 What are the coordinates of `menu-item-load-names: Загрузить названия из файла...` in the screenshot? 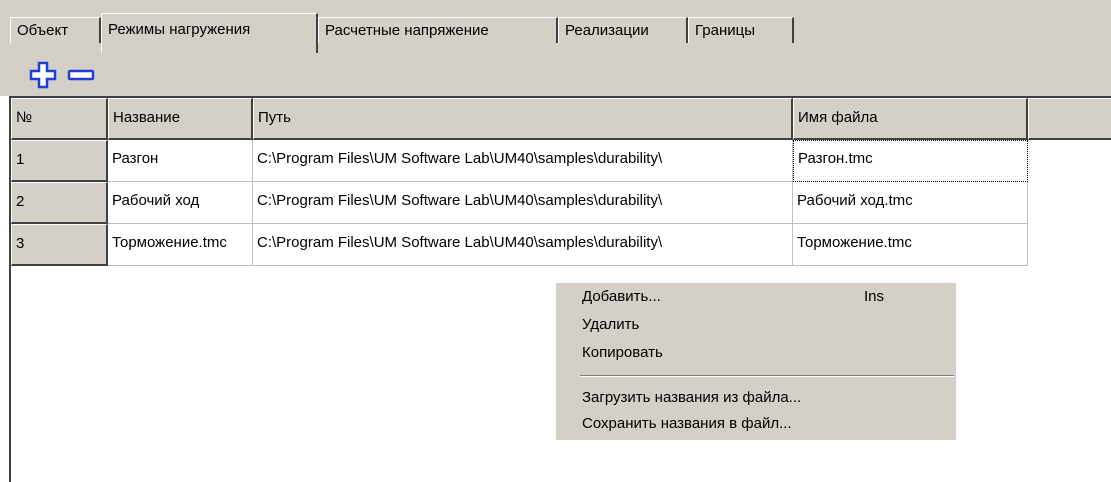 It's located at (756, 398).